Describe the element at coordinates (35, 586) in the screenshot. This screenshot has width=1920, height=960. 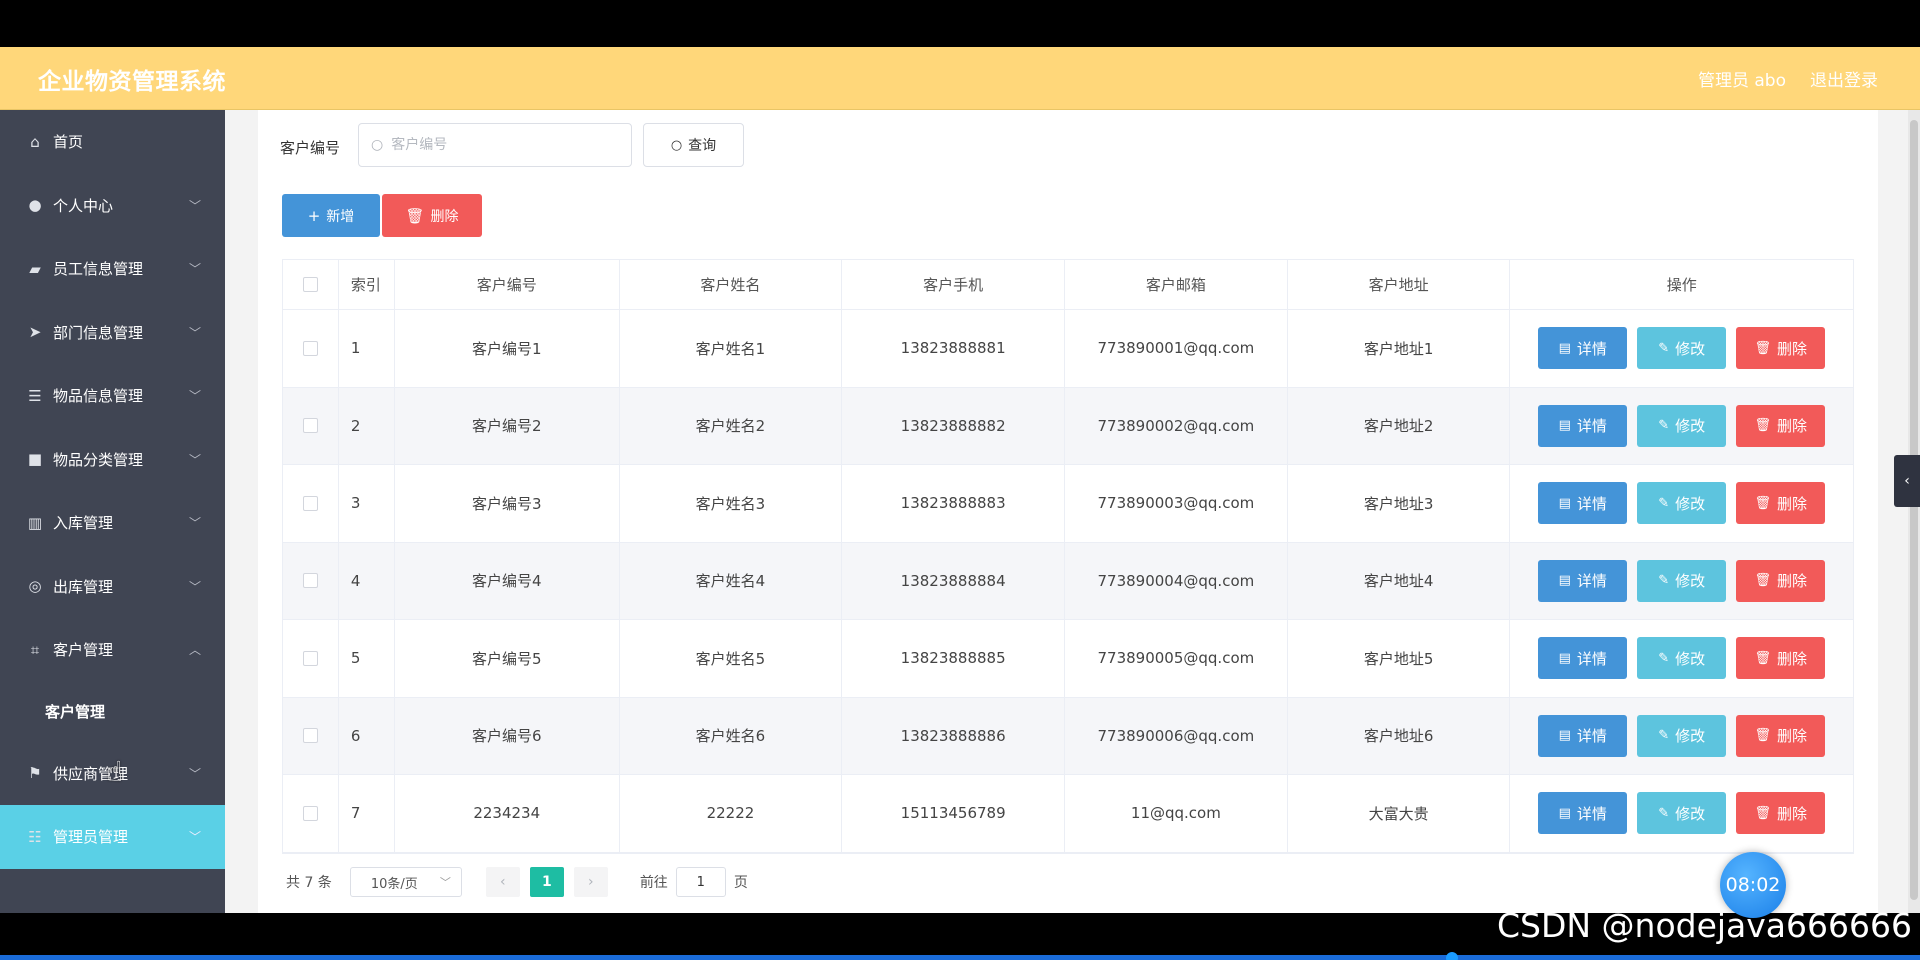
I see `compass-icon: ◎` at that location.